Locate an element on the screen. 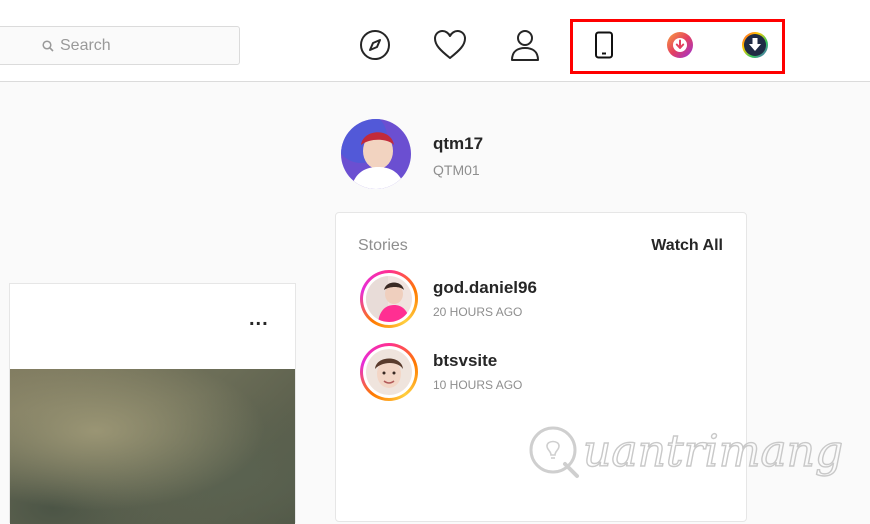 This screenshot has height=524, width=870. watermark-text: uantrimang is located at coordinates (713, 451).